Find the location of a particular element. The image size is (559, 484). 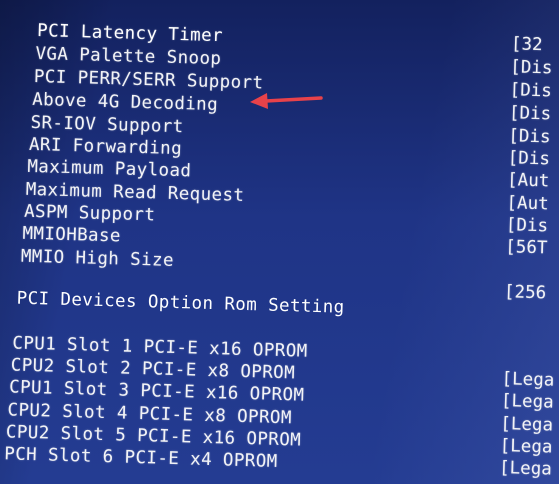

setting-value: [32 is located at coordinates (526, 45).